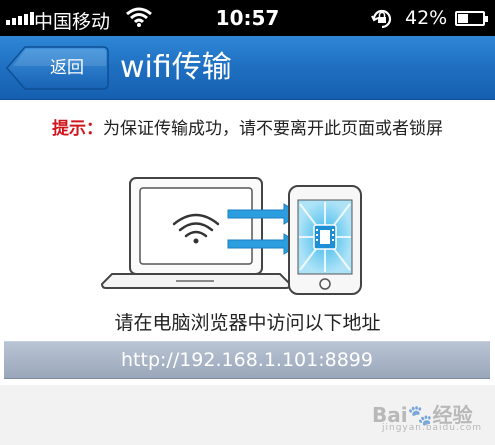 The height and width of the screenshot is (445, 495). What do you see at coordinates (422, 414) in the screenshot?
I see `watermark-logo: Bai🐾经验 jingyan.baidu.com` at bounding box center [422, 414].